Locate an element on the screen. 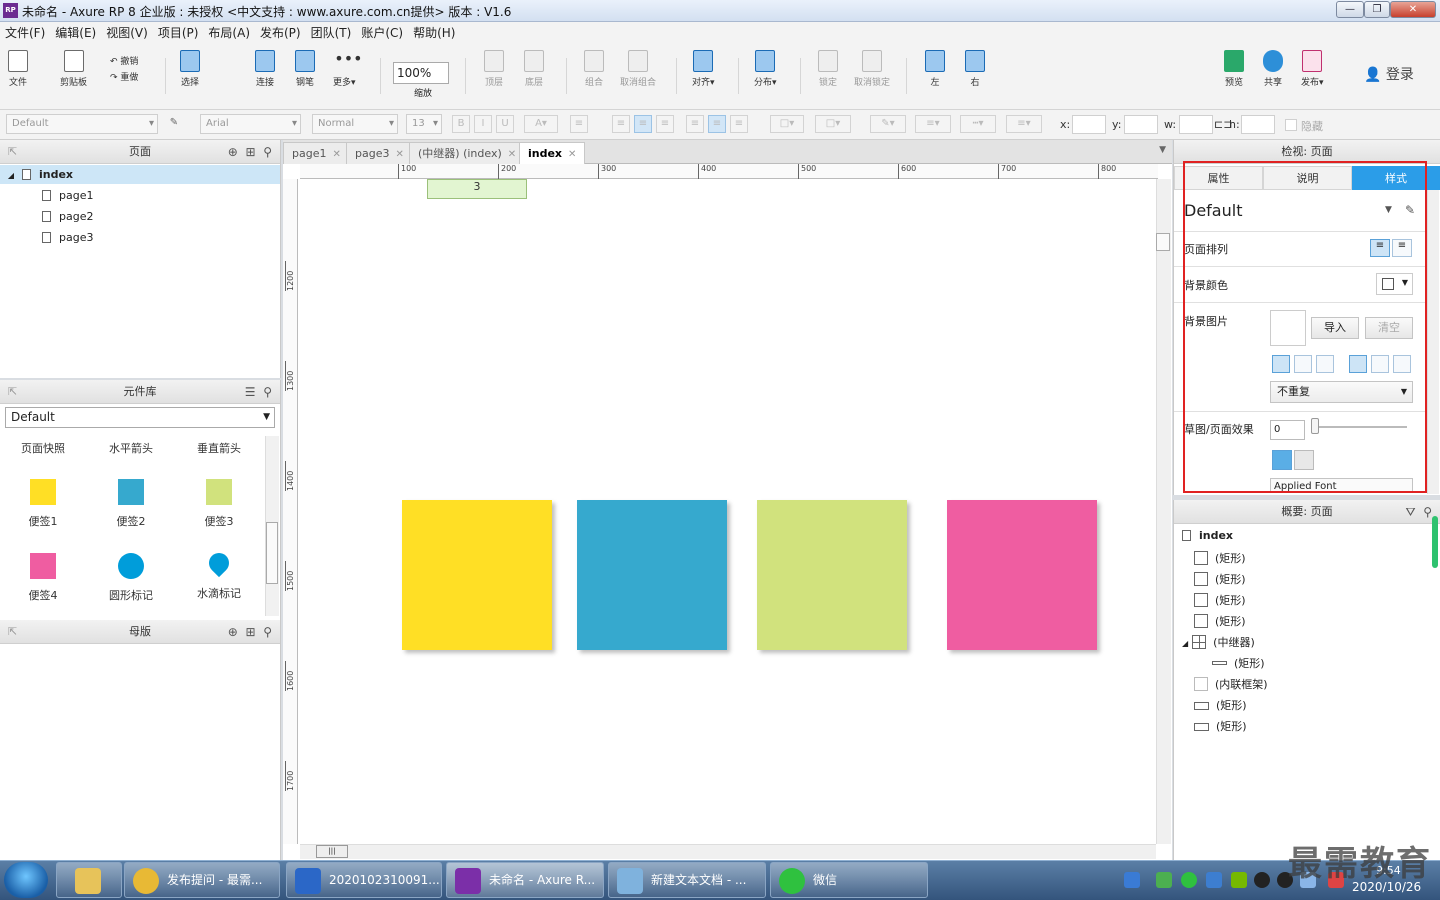 Image resolution: width=1440 pixels, height=900 pixels. unlock-button: 取消锁定 is located at coordinates (872, 69).